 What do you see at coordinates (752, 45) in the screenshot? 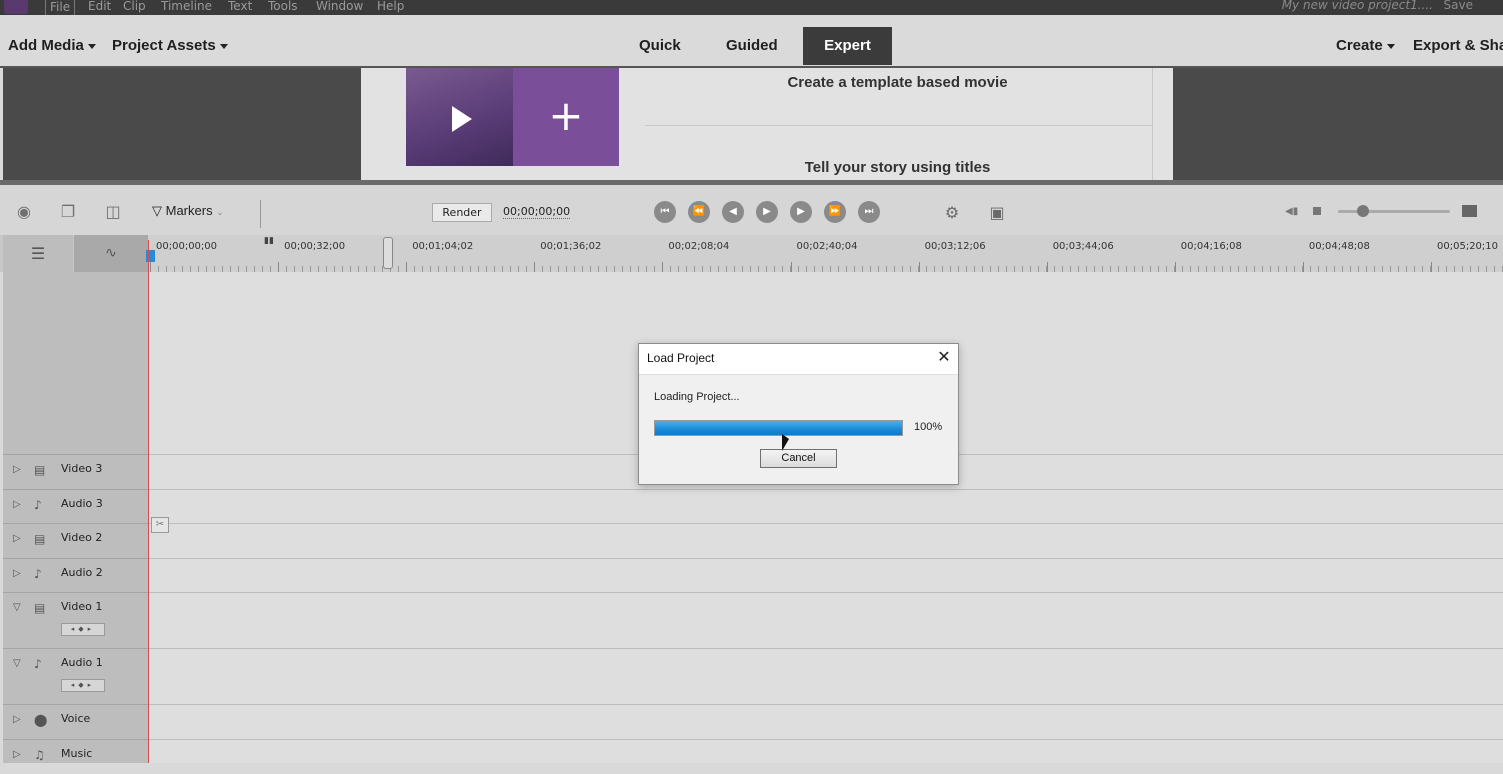
I see `tab-guided: Guided` at bounding box center [752, 45].